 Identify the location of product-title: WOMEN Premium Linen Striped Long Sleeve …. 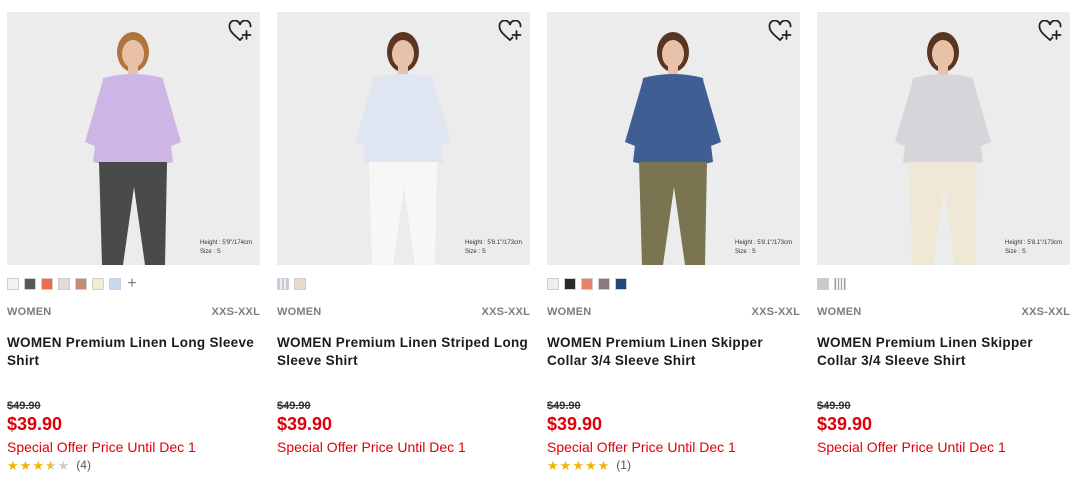
(403, 352).